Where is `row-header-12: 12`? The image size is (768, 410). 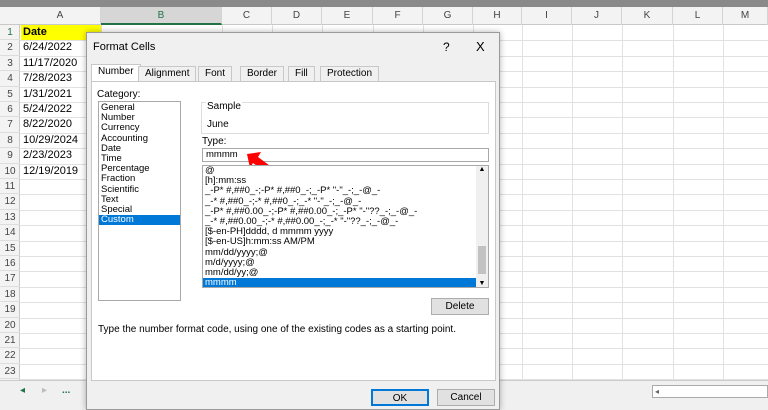
row-header-12: 12 is located at coordinates (10, 202).